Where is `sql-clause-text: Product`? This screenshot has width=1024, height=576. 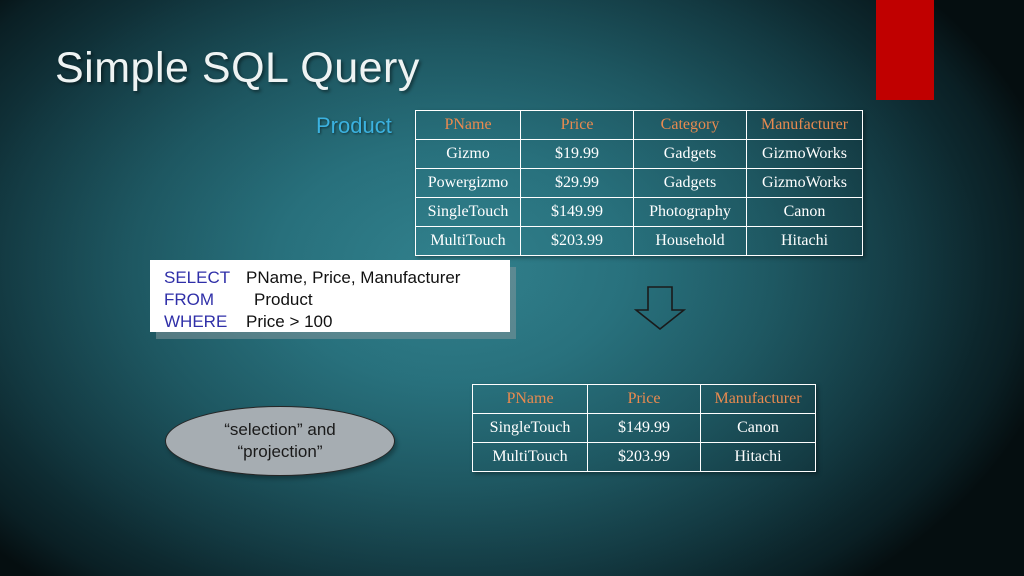
sql-clause-text: Product is located at coordinates (283, 299).